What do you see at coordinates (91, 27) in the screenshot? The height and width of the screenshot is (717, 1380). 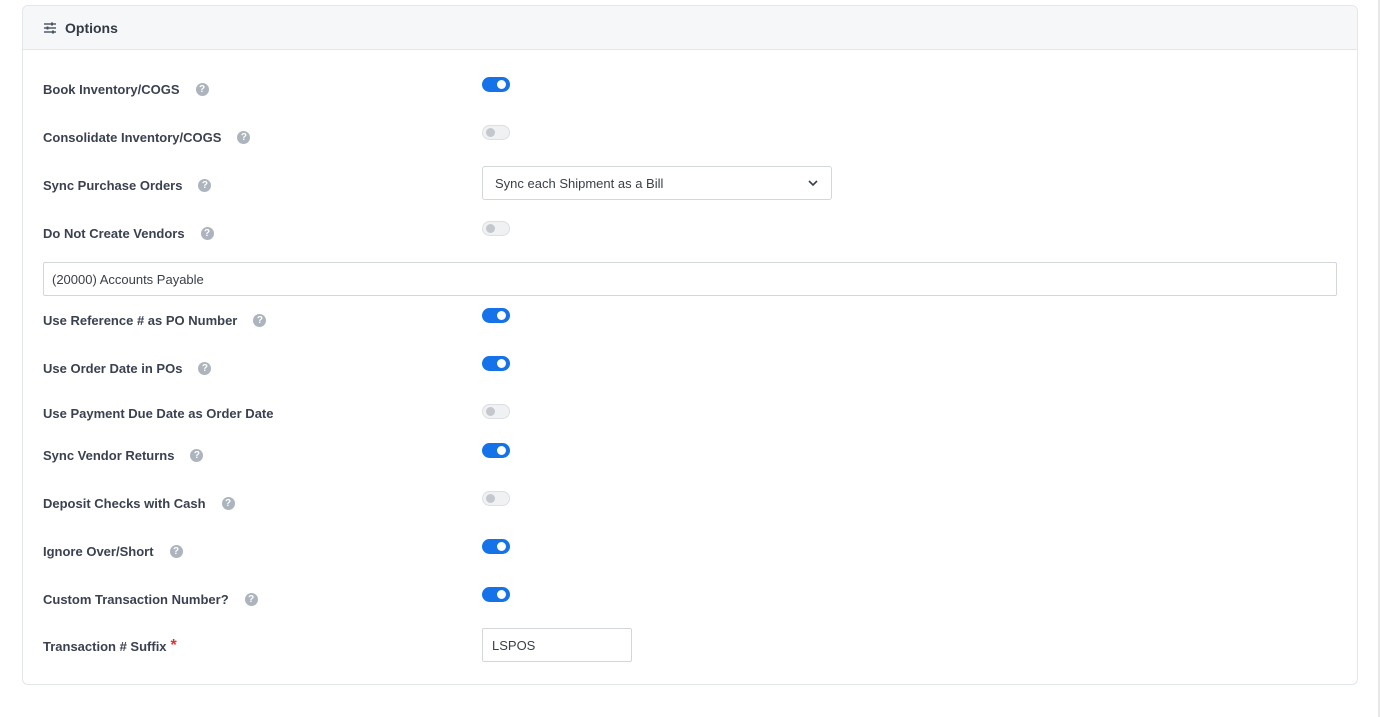 I see `card-title: Options` at bounding box center [91, 27].